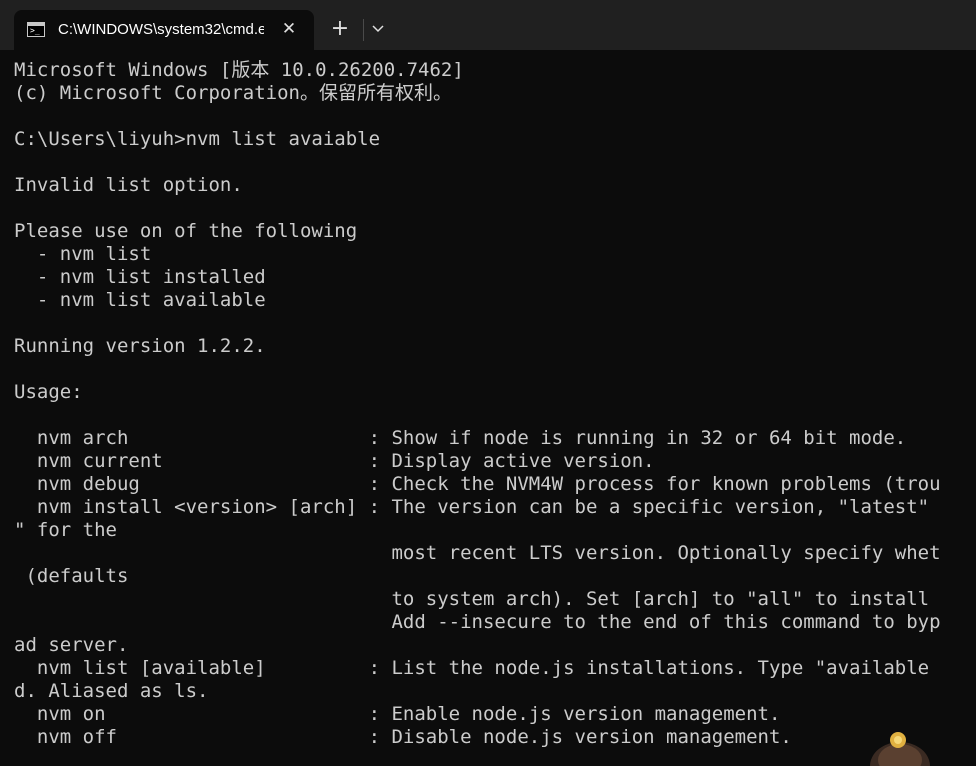 Image resolution: width=976 pixels, height=766 pixels. What do you see at coordinates (233, 93) in the screenshot?
I see `console-line: (c) Microsoft Corporation。保留所有权利。` at bounding box center [233, 93].